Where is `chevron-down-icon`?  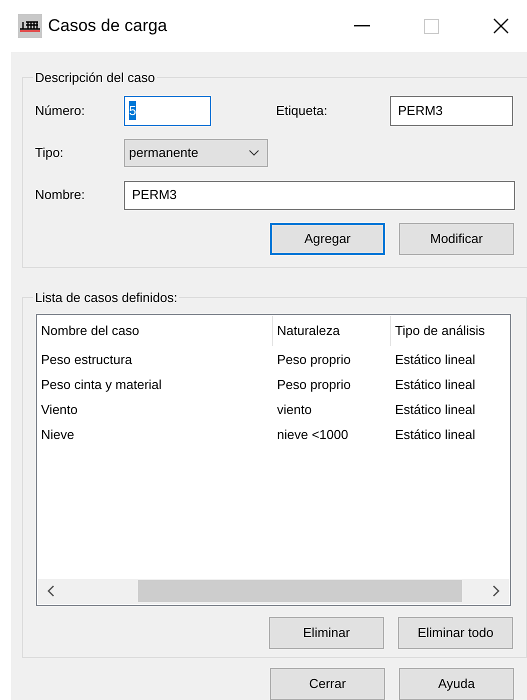 chevron-down-icon is located at coordinates (254, 153).